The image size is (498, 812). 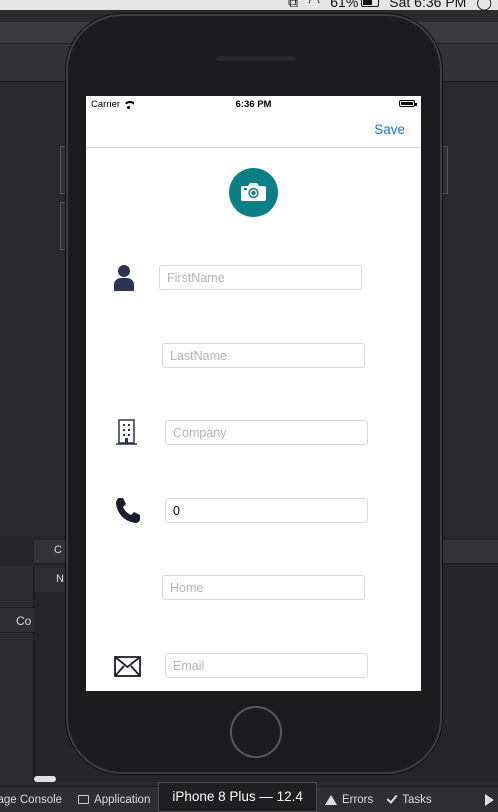 I want to click on first-name-input: FirstName, so click(x=260, y=277).